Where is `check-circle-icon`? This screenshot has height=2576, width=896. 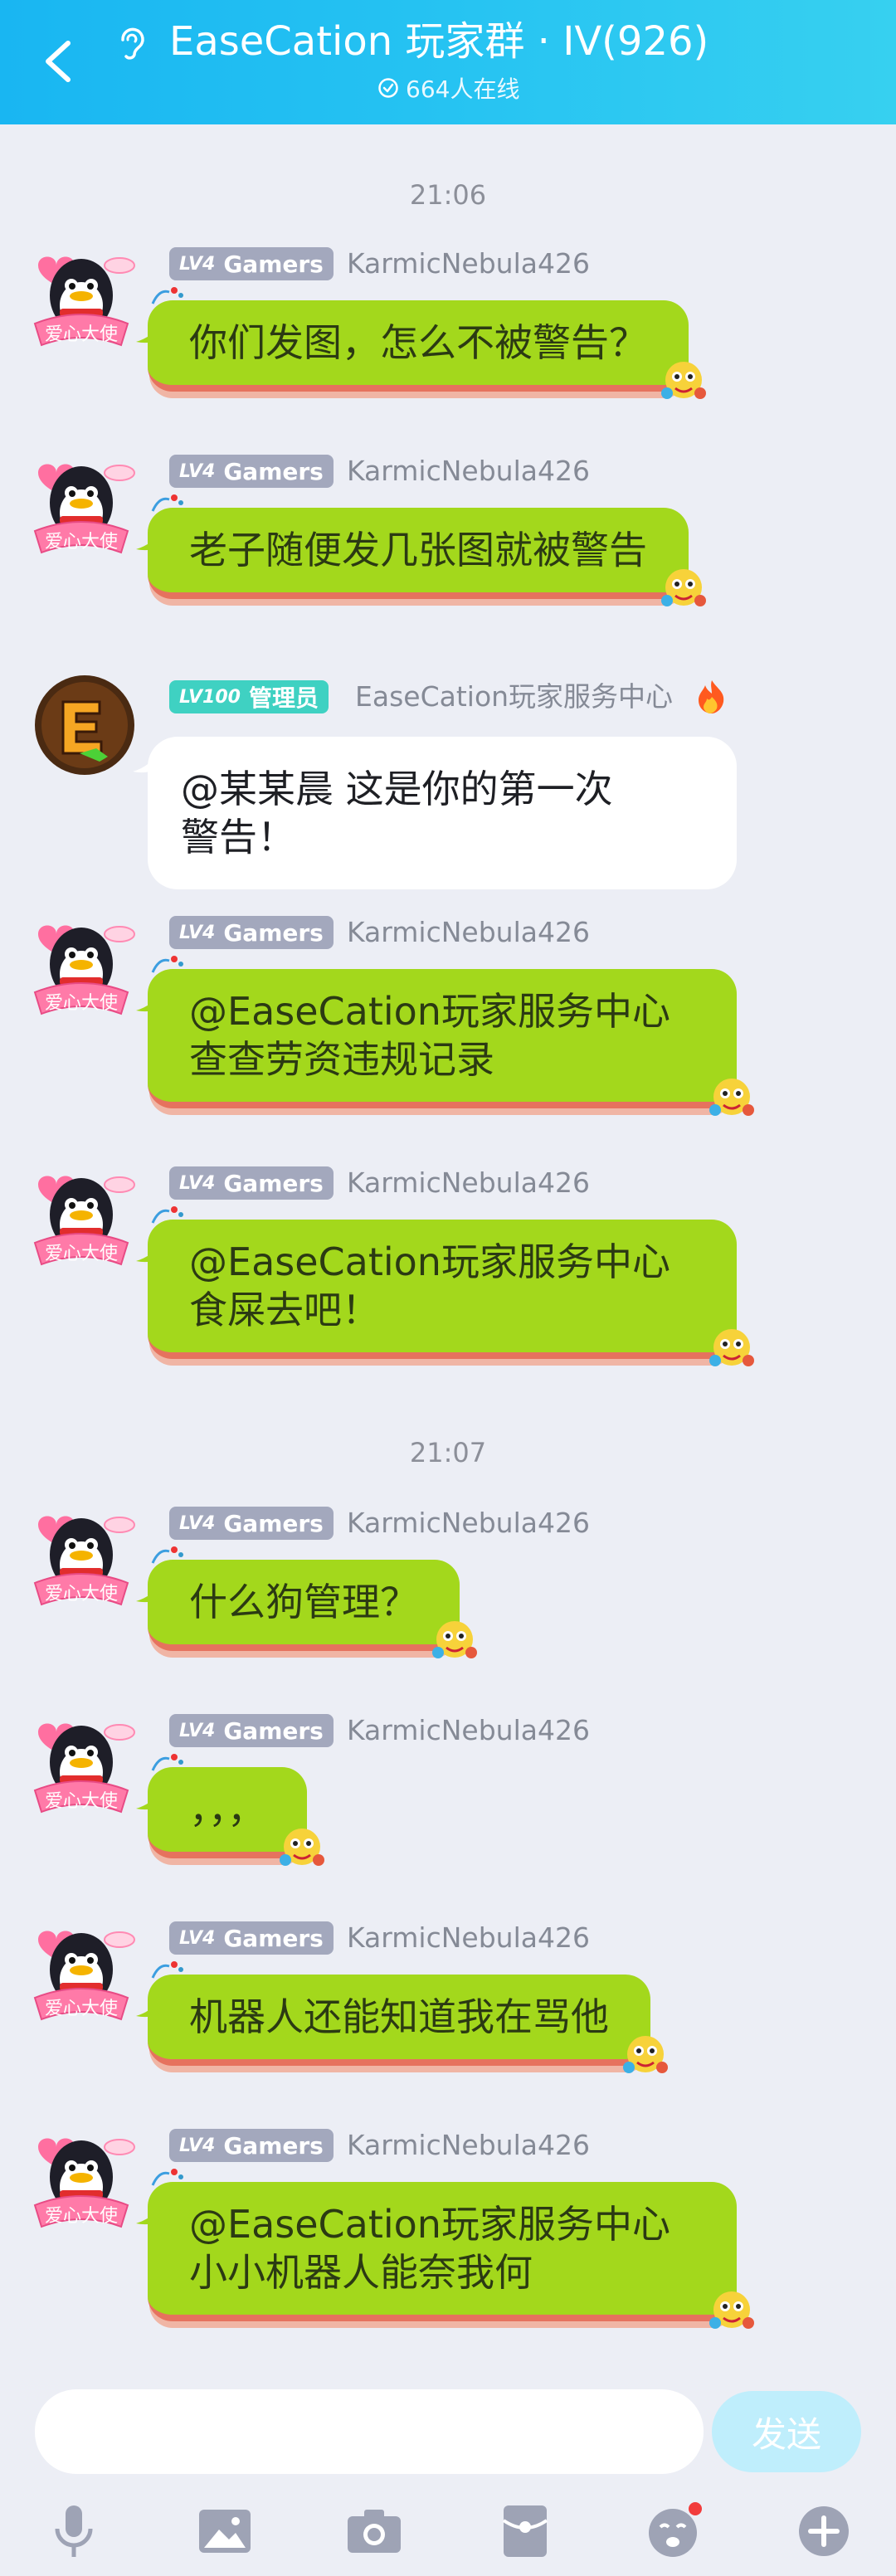 check-circle-icon is located at coordinates (388, 88).